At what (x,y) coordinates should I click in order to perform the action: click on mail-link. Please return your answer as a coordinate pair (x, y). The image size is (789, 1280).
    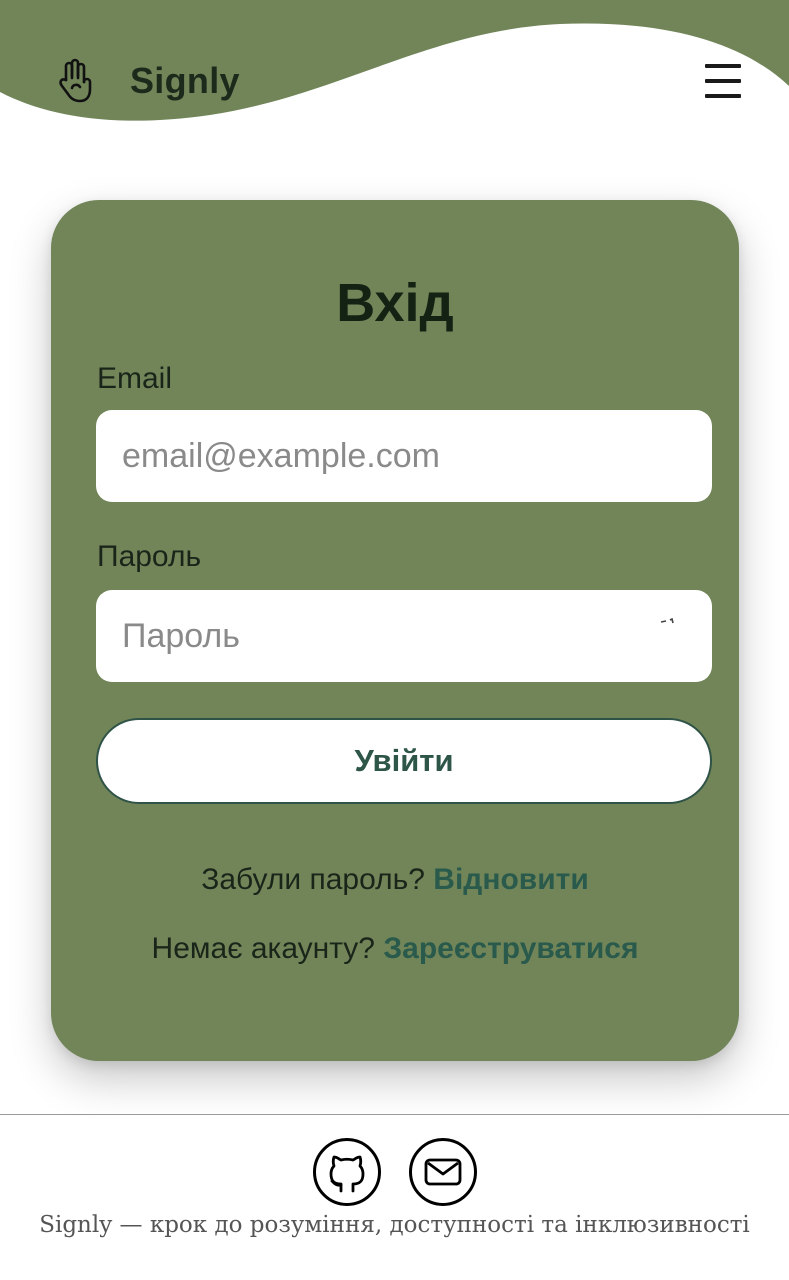
    Looking at the image, I should click on (443, 1172).